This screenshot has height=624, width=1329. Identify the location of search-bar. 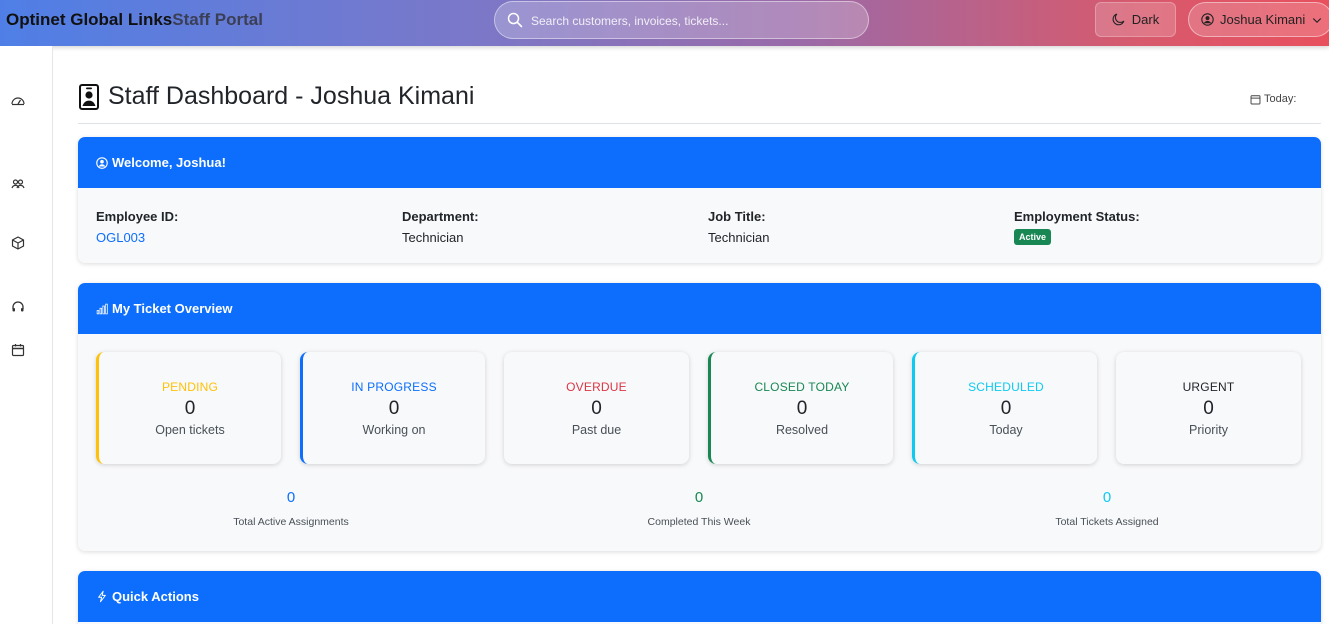
(681, 20).